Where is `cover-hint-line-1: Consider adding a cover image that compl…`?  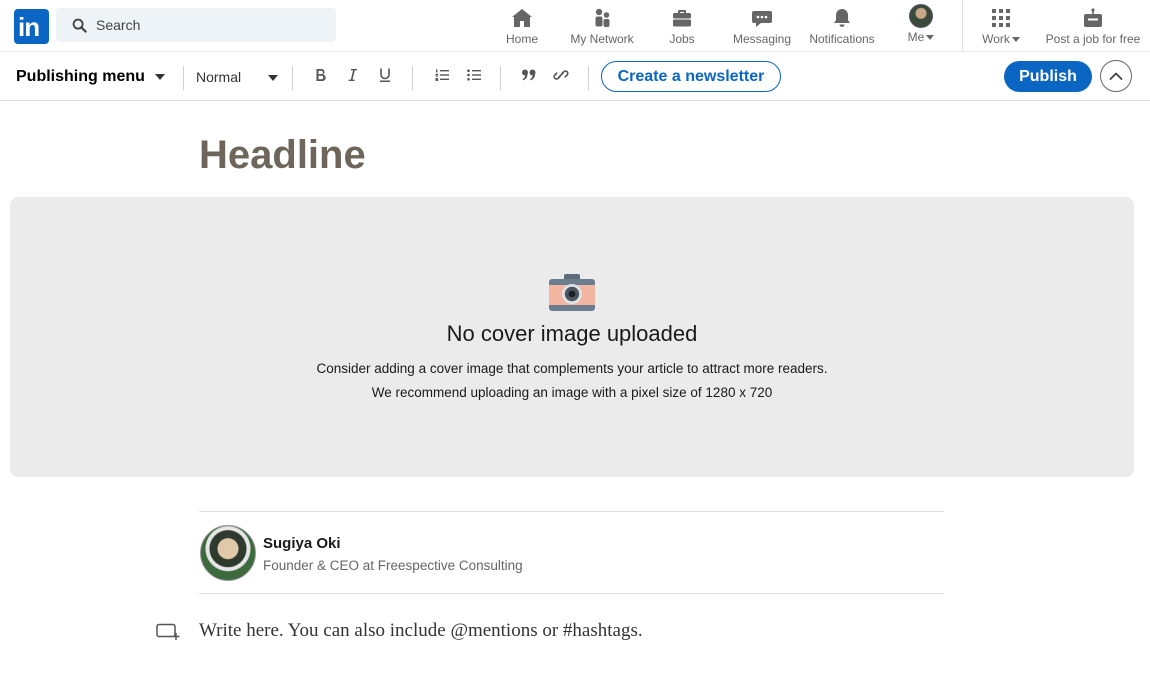
cover-hint-line-1: Consider adding a cover image that compl… is located at coordinates (572, 368).